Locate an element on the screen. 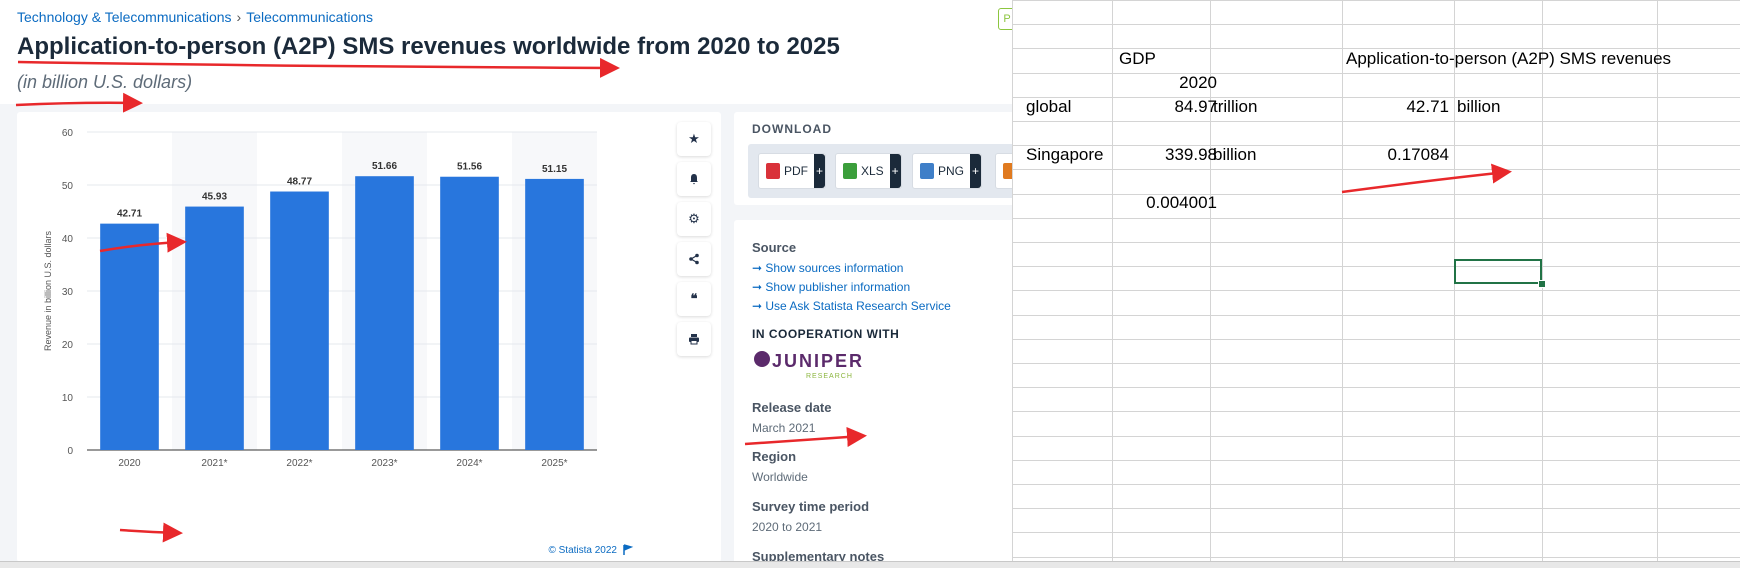 This screenshot has height=568, width=1740. settings-button: ⚙ is located at coordinates (694, 219).